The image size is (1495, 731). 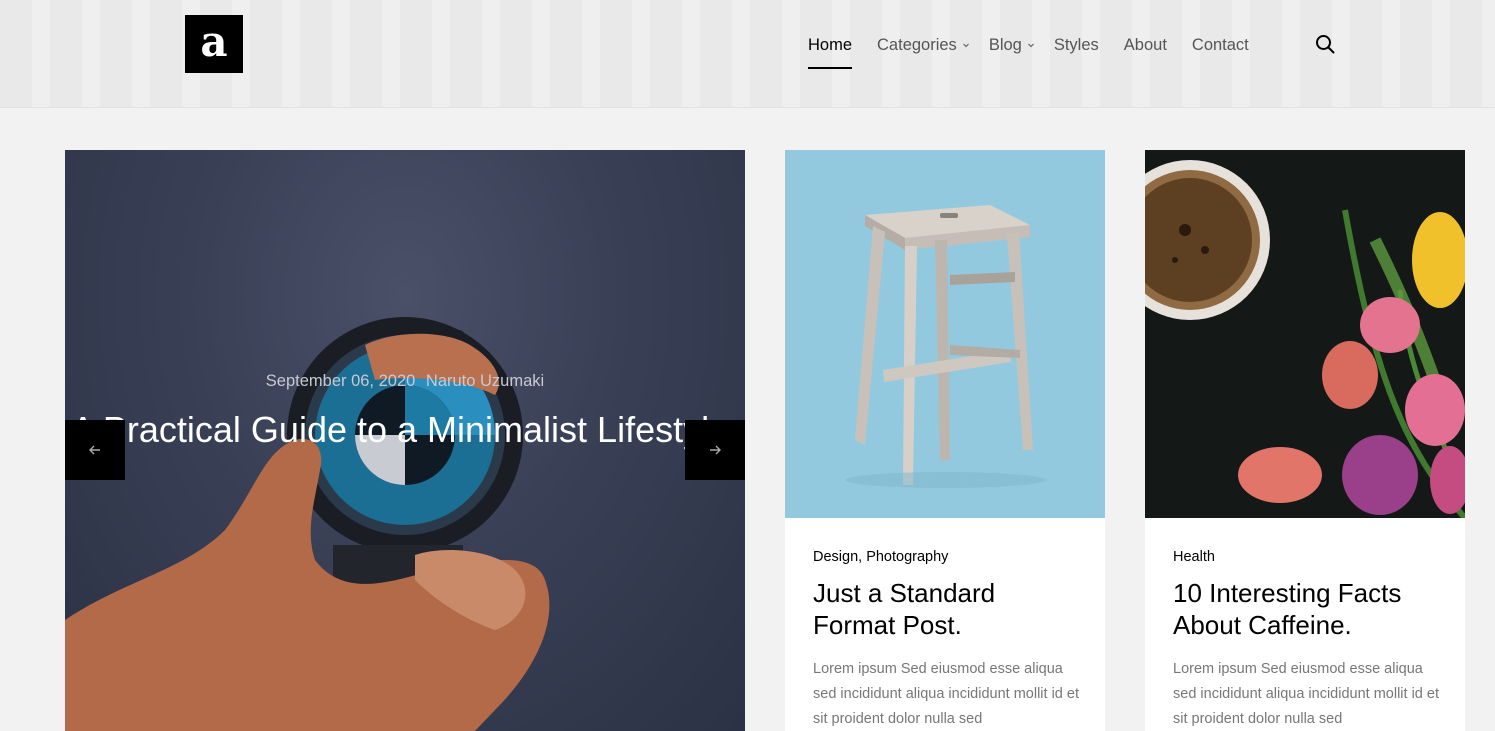 I want to click on post-category: Design, Photography, so click(x=880, y=557).